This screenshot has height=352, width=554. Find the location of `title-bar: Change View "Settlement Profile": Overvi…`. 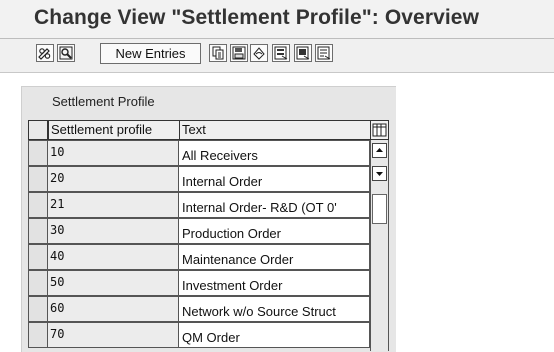

title-bar: Change View "Settlement Profile": Overvi… is located at coordinates (277, 19).